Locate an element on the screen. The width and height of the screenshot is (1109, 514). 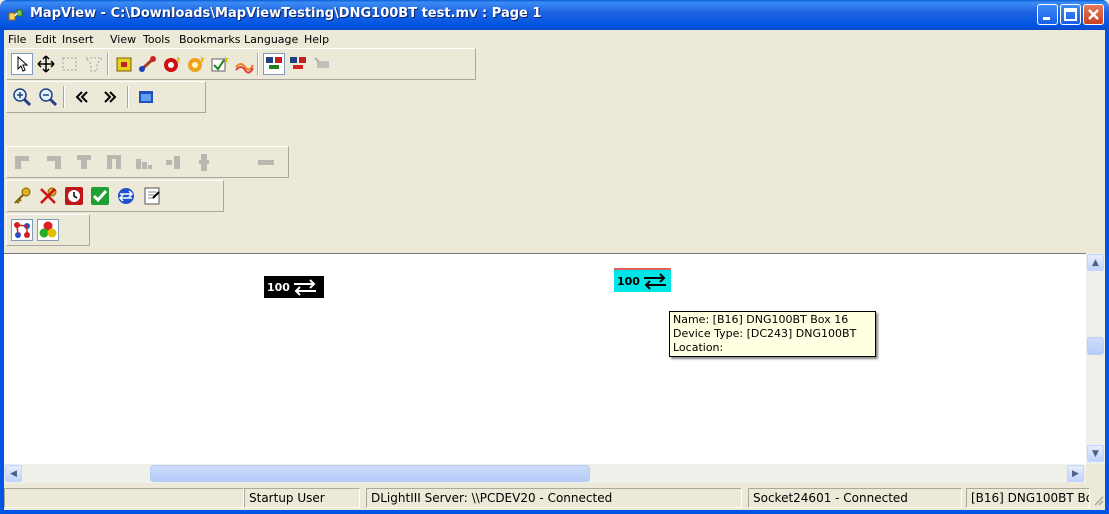
vertical-scroll-thumb is located at coordinates (1095, 346).